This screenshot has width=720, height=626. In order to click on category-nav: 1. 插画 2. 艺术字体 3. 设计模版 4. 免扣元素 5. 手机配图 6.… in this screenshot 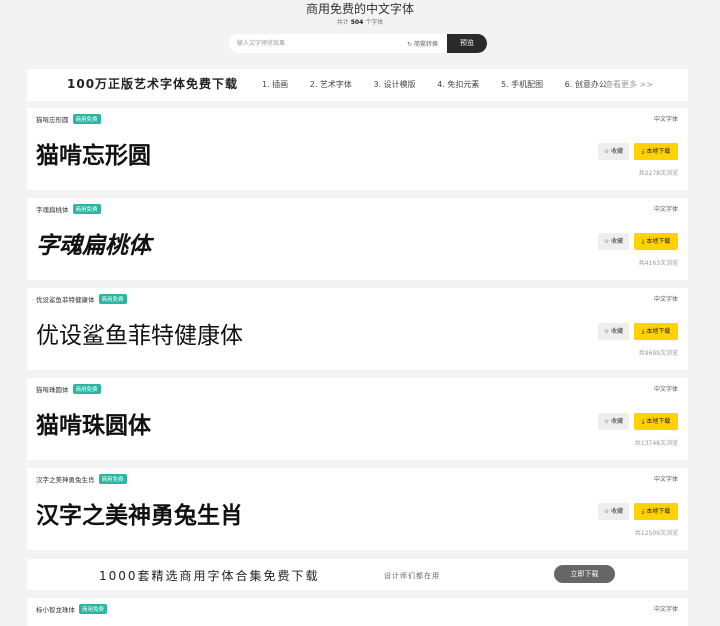, I will do `click(444, 84)`.